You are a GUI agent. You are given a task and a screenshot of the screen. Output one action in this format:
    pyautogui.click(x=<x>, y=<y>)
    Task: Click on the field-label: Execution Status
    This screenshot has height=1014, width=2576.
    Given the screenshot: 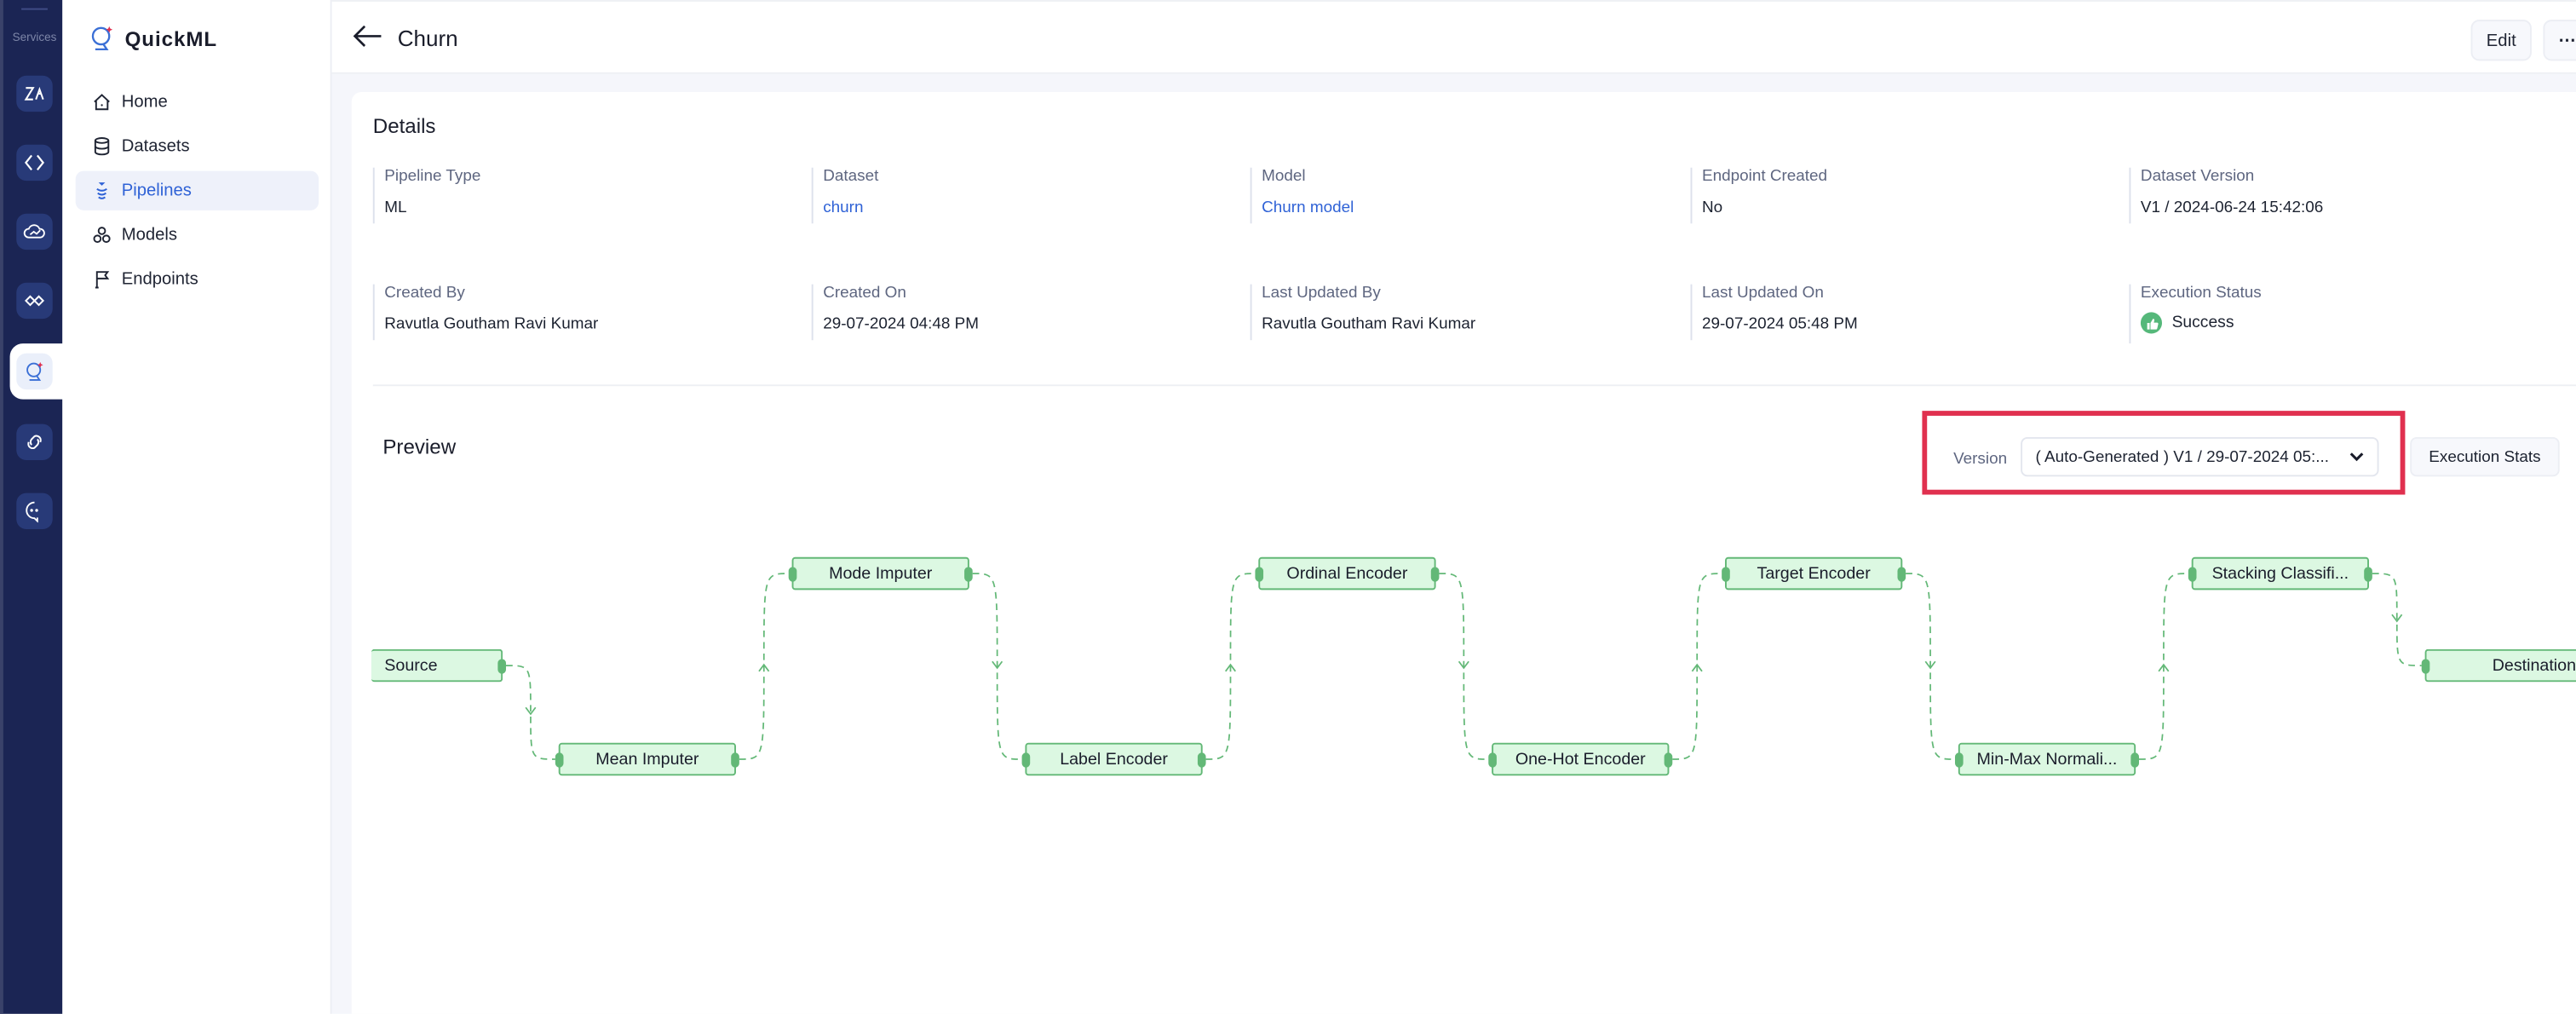 What is the action you would take?
    pyautogui.click(x=2201, y=293)
    